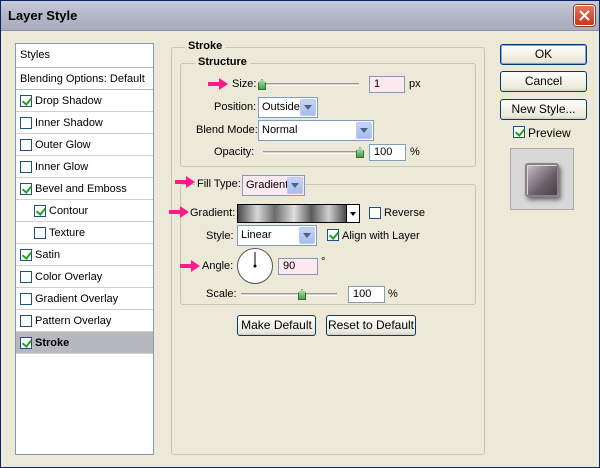 This screenshot has width=600, height=468. I want to click on styles-list-item: Inner Glow, so click(84, 167).